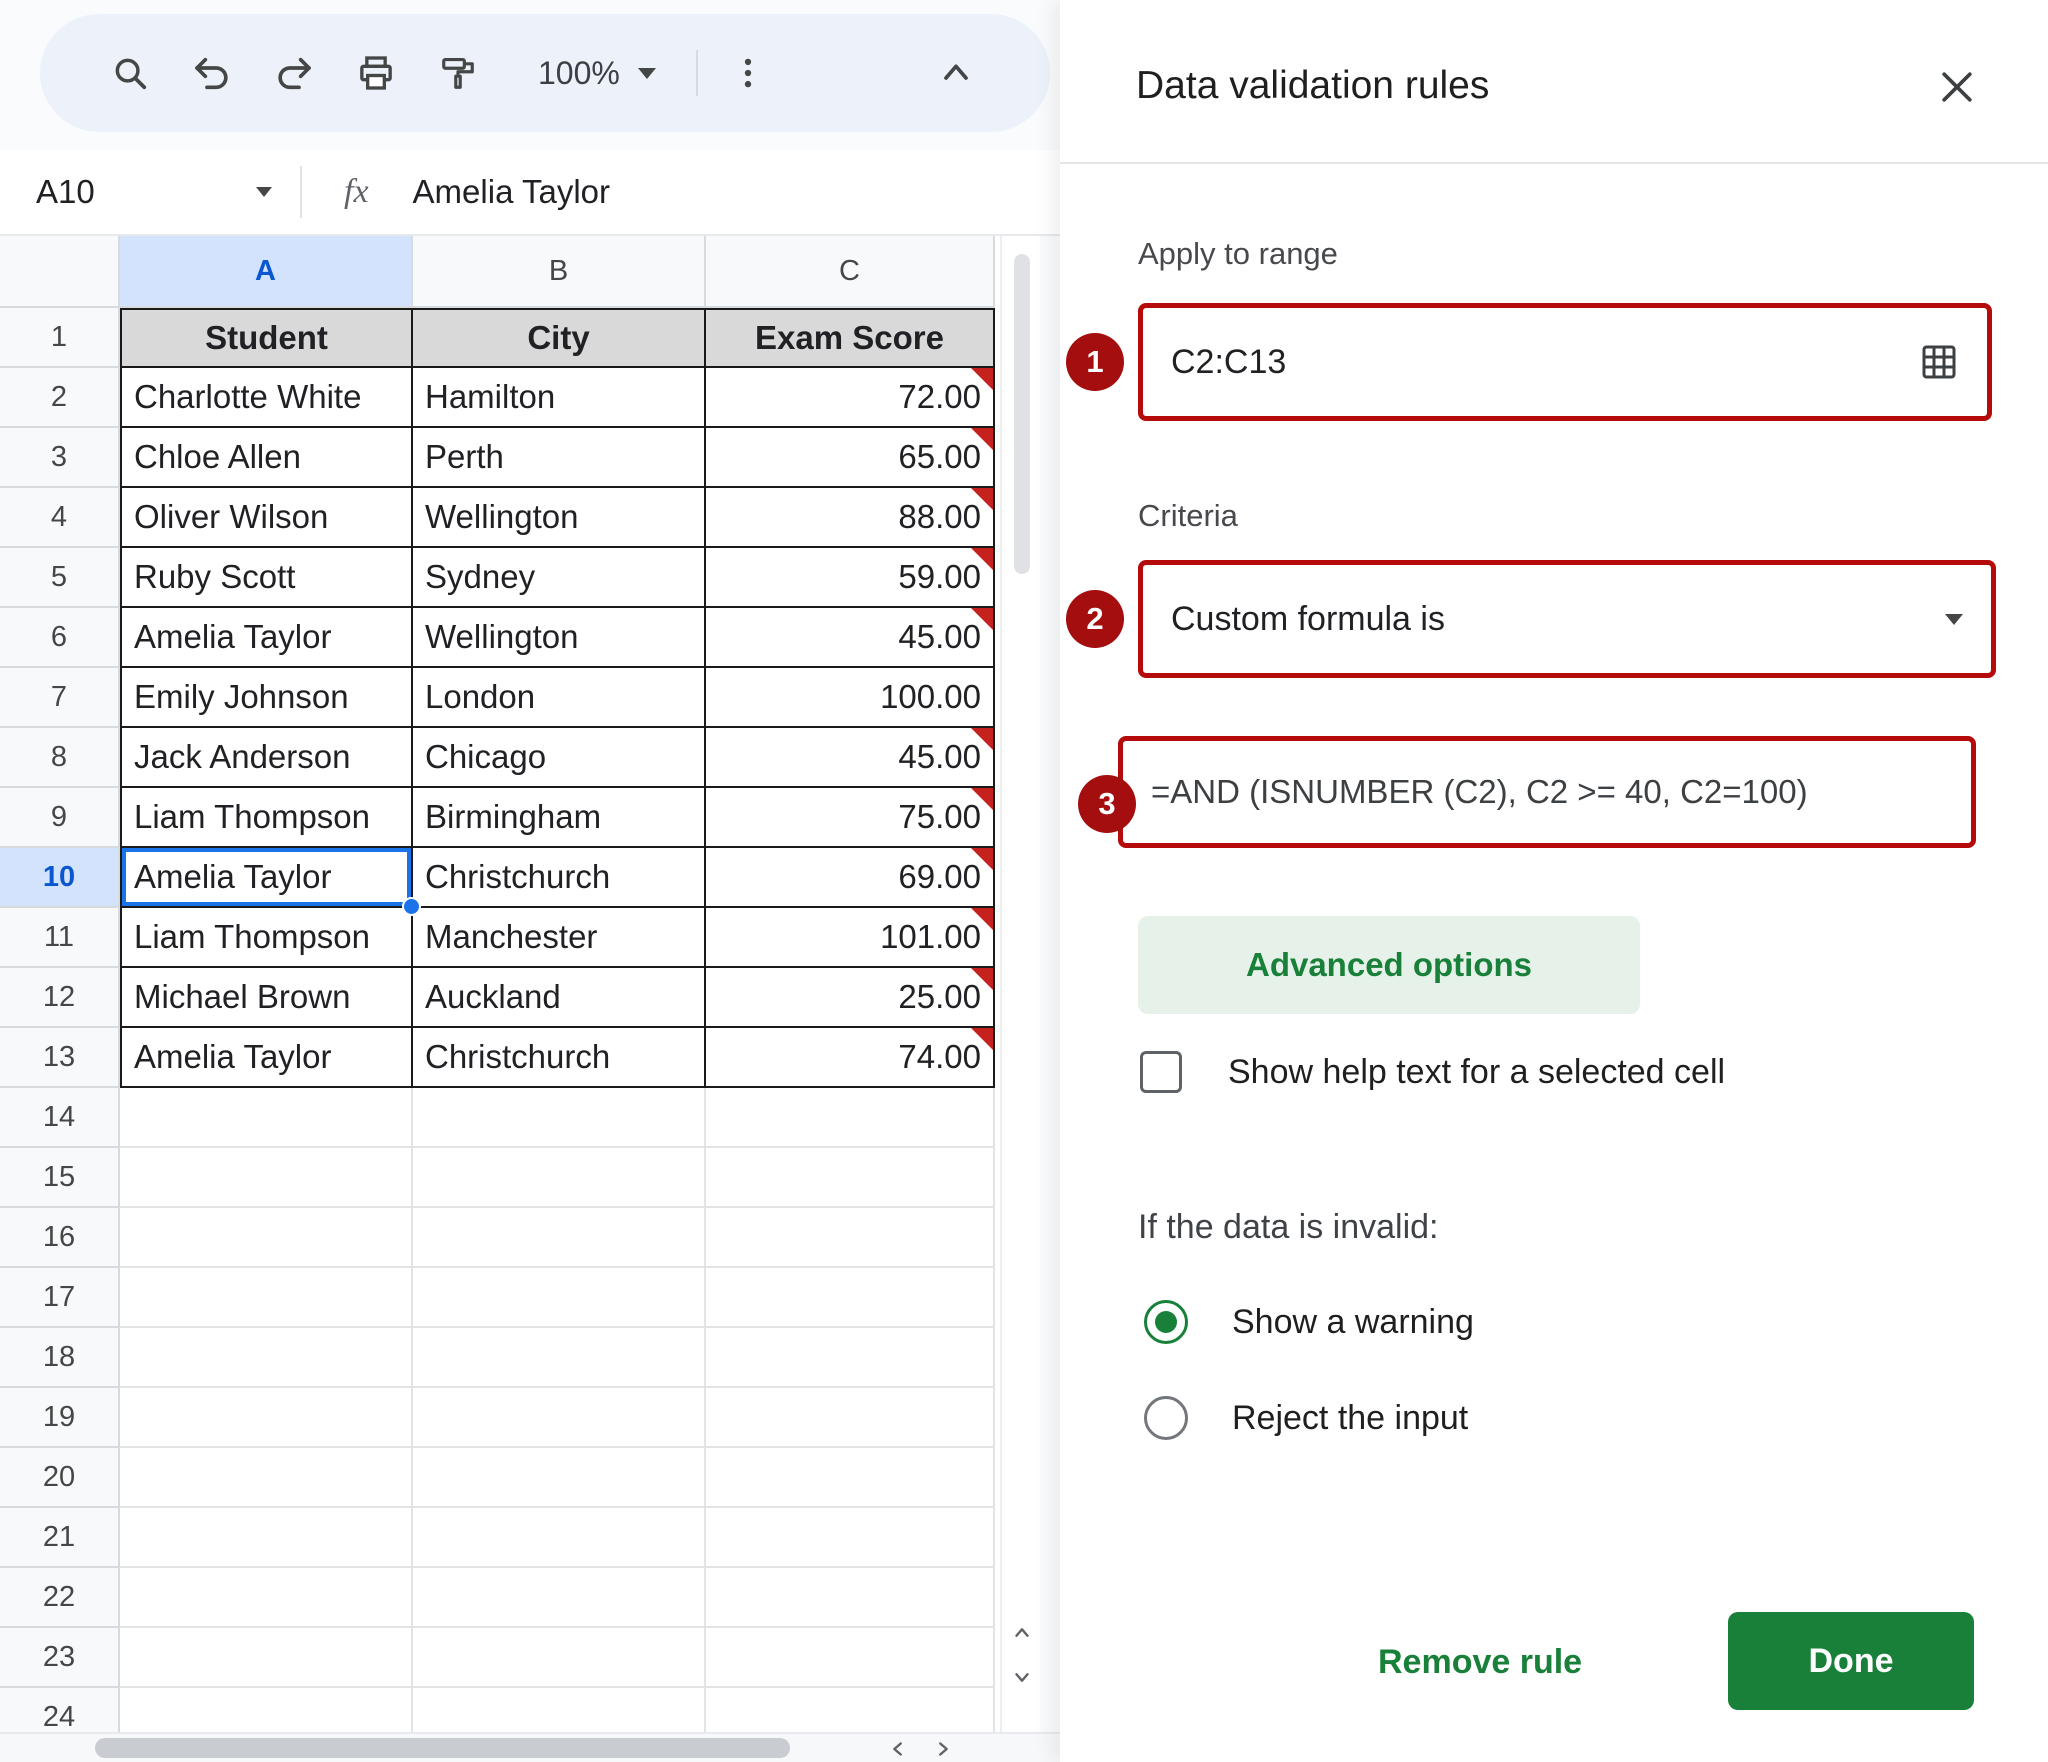  What do you see at coordinates (850, 1298) in the screenshot?
I see `cell-c17` at bounding box center [850, 1298].